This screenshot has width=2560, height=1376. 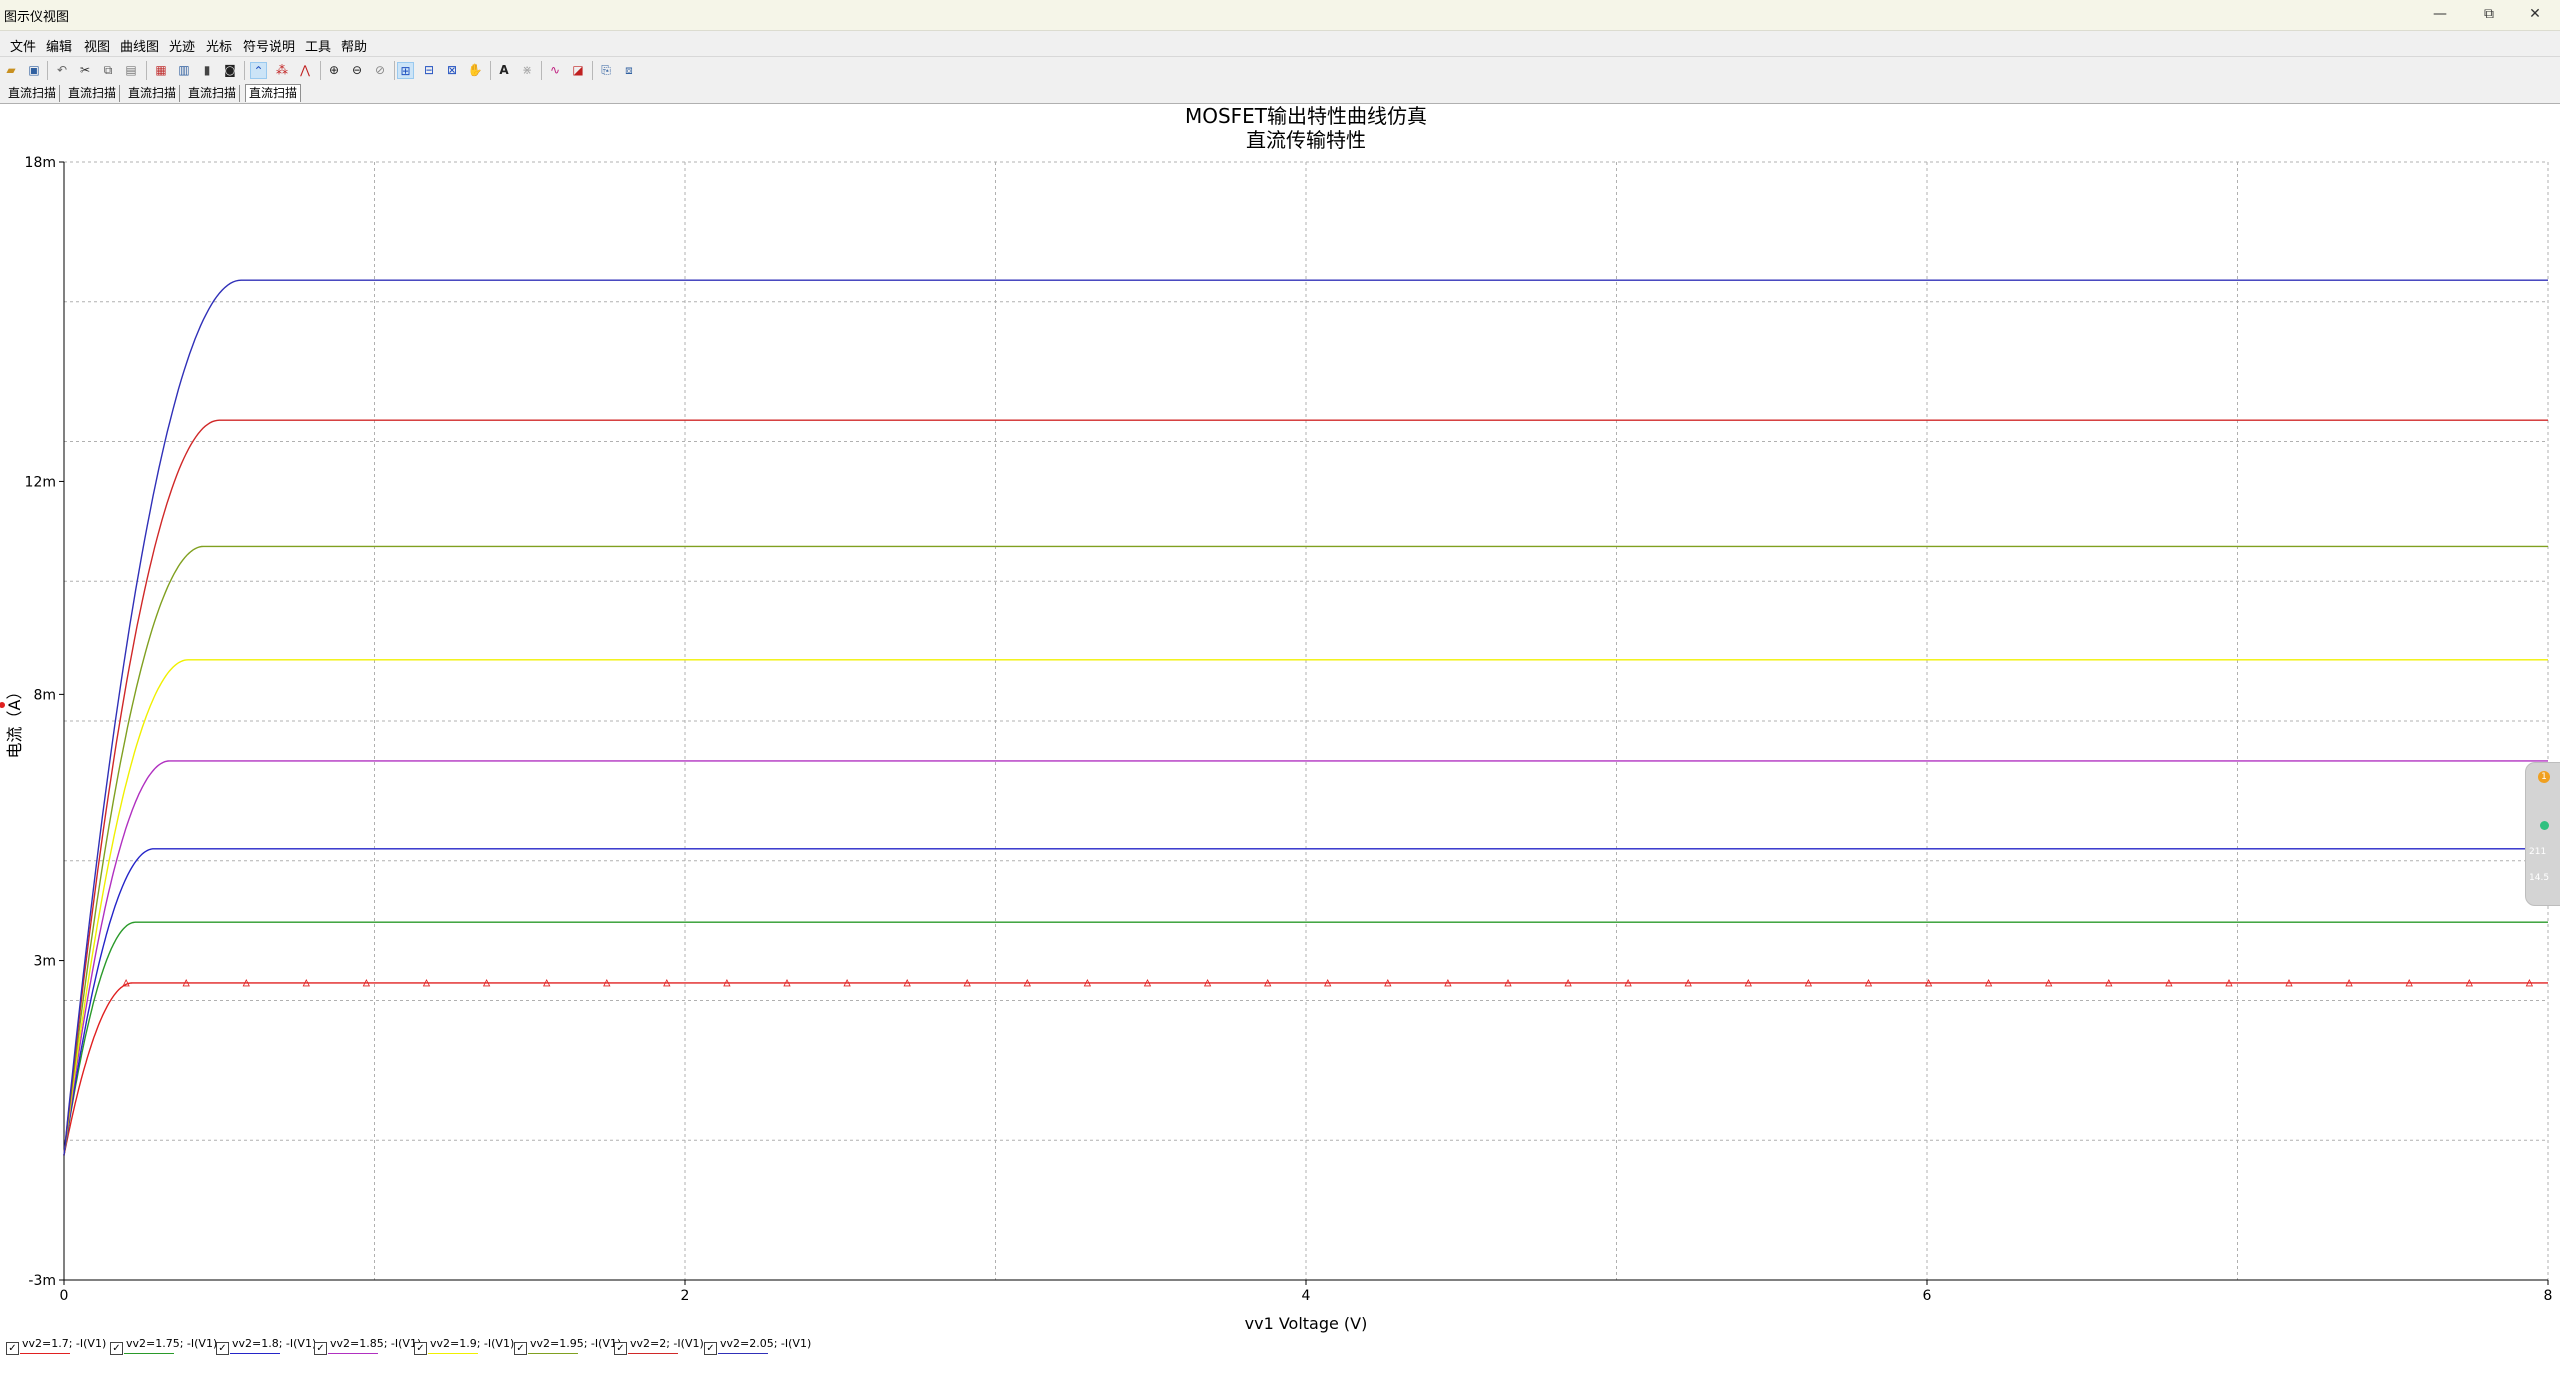 I want to click on chart-subtitle: 直流传输特性, so click(x=1306, y=140).